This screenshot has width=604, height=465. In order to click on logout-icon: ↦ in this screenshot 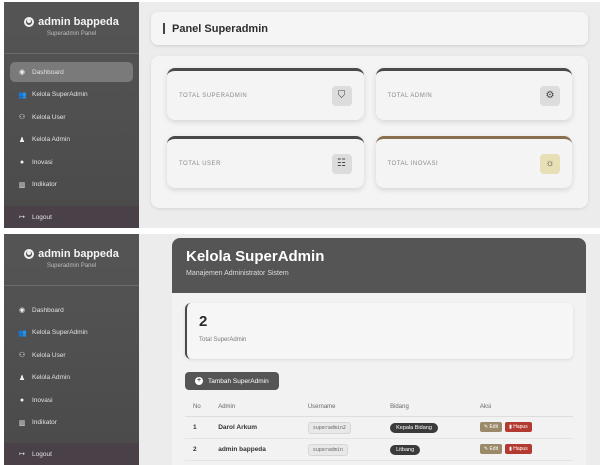, I will do `click(22, 454)`.